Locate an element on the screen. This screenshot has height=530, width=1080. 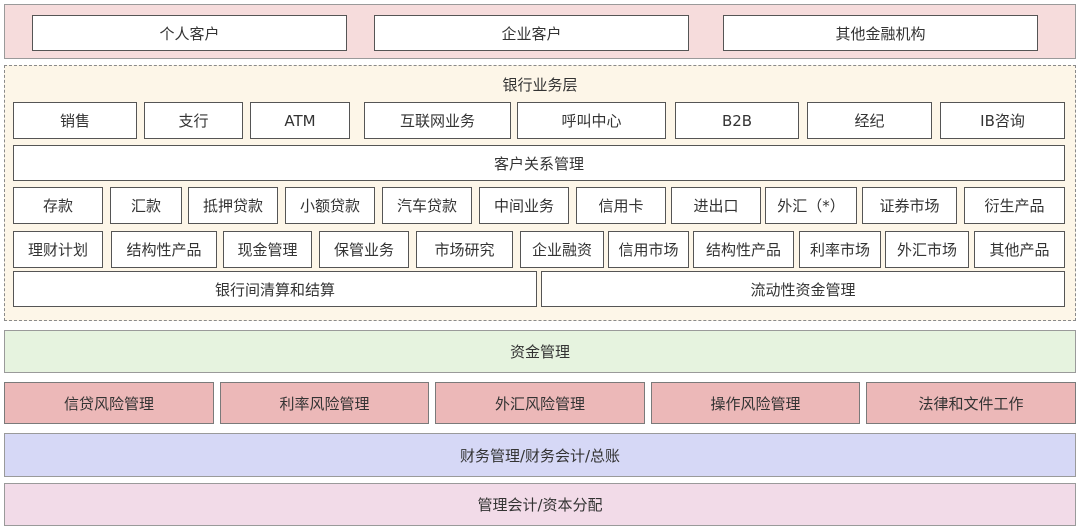
product-import-export: 进出口 is located at coordinates (716, 205).